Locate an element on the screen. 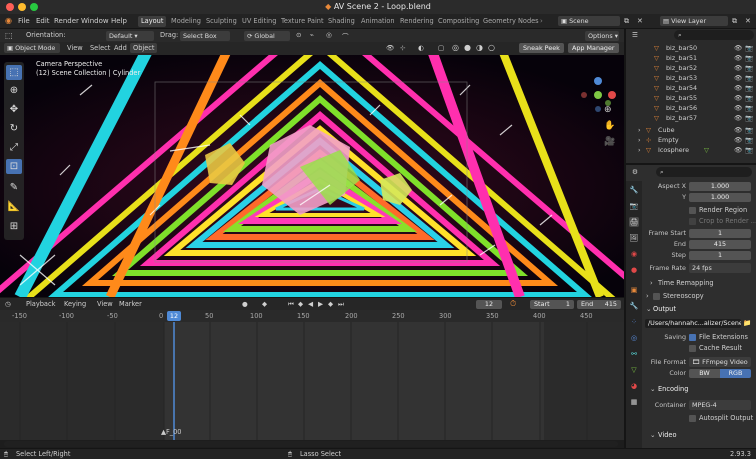  outliner-row: ▽ biz_bar52 👁 📷 is located at coordinates (692, 68).